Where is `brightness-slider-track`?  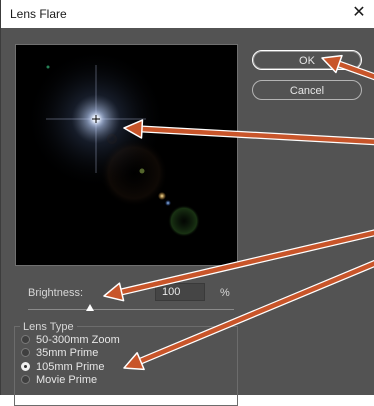
brightness-slider-track is located at coordinates (131, 309).